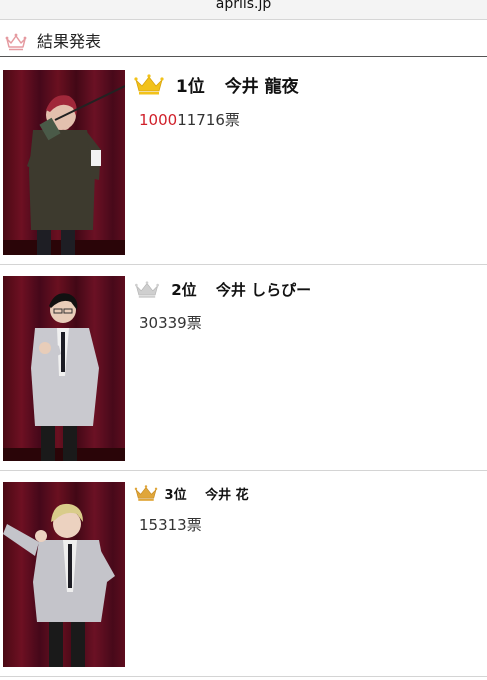  I want to click on results-header: 結果発表, so click(243, 43).